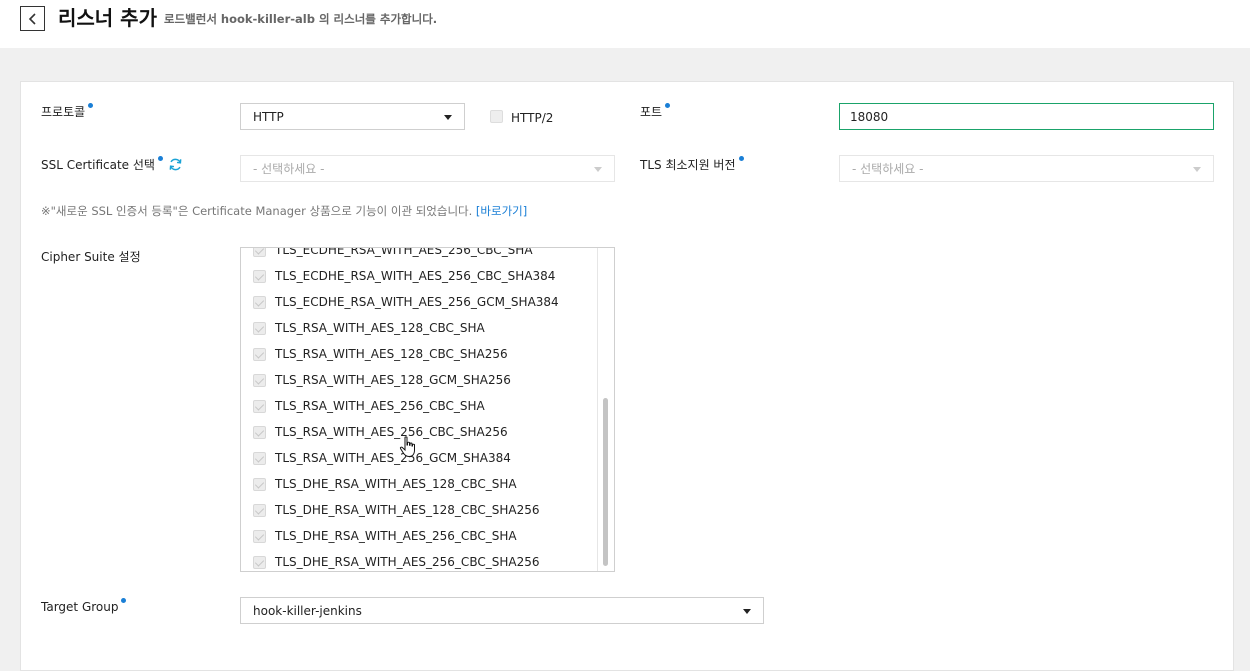  Describe the element at coordinates (84, 606) in the screenshot. I see `target-group-label: Target Group` at that location.